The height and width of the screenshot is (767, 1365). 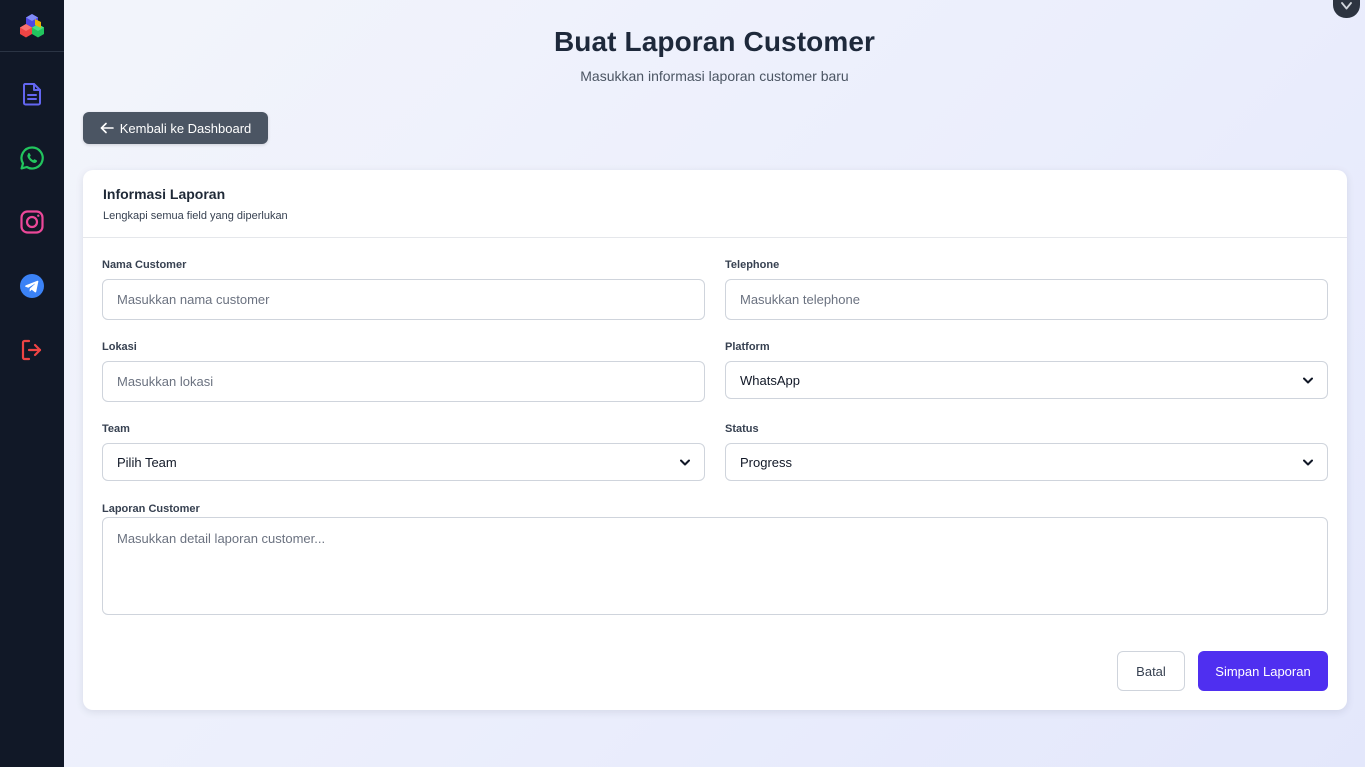 I want to click on telephone-label: Telephone, so click(x=752, y=265).